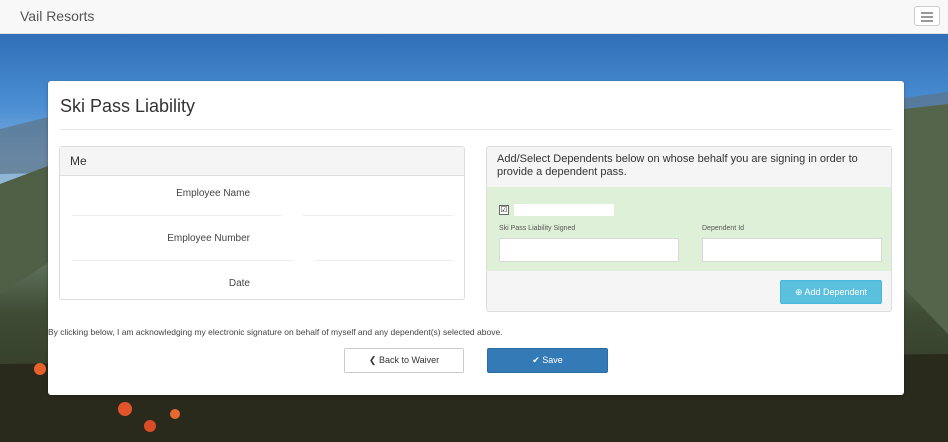  What do you see at coordinates (792, 250) in the screenshot?
I see `dependent-id-field` at bounding box center [792, 250].